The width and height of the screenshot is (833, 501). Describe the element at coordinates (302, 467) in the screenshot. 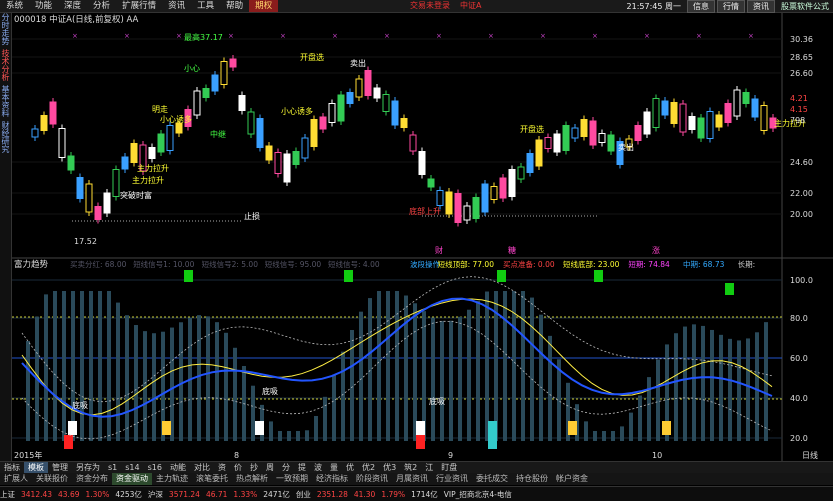

I see `tab-14: 提` at that location.